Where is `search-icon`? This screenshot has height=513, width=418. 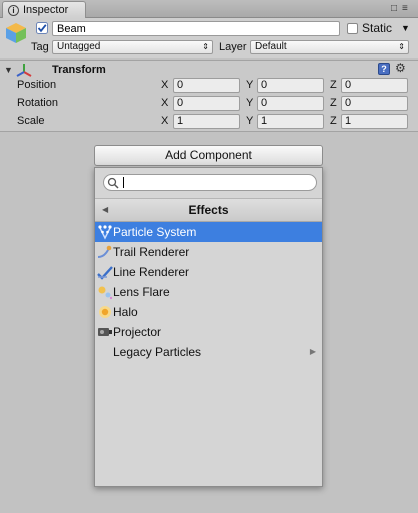
search-icon is located at coordinates (113, 183).